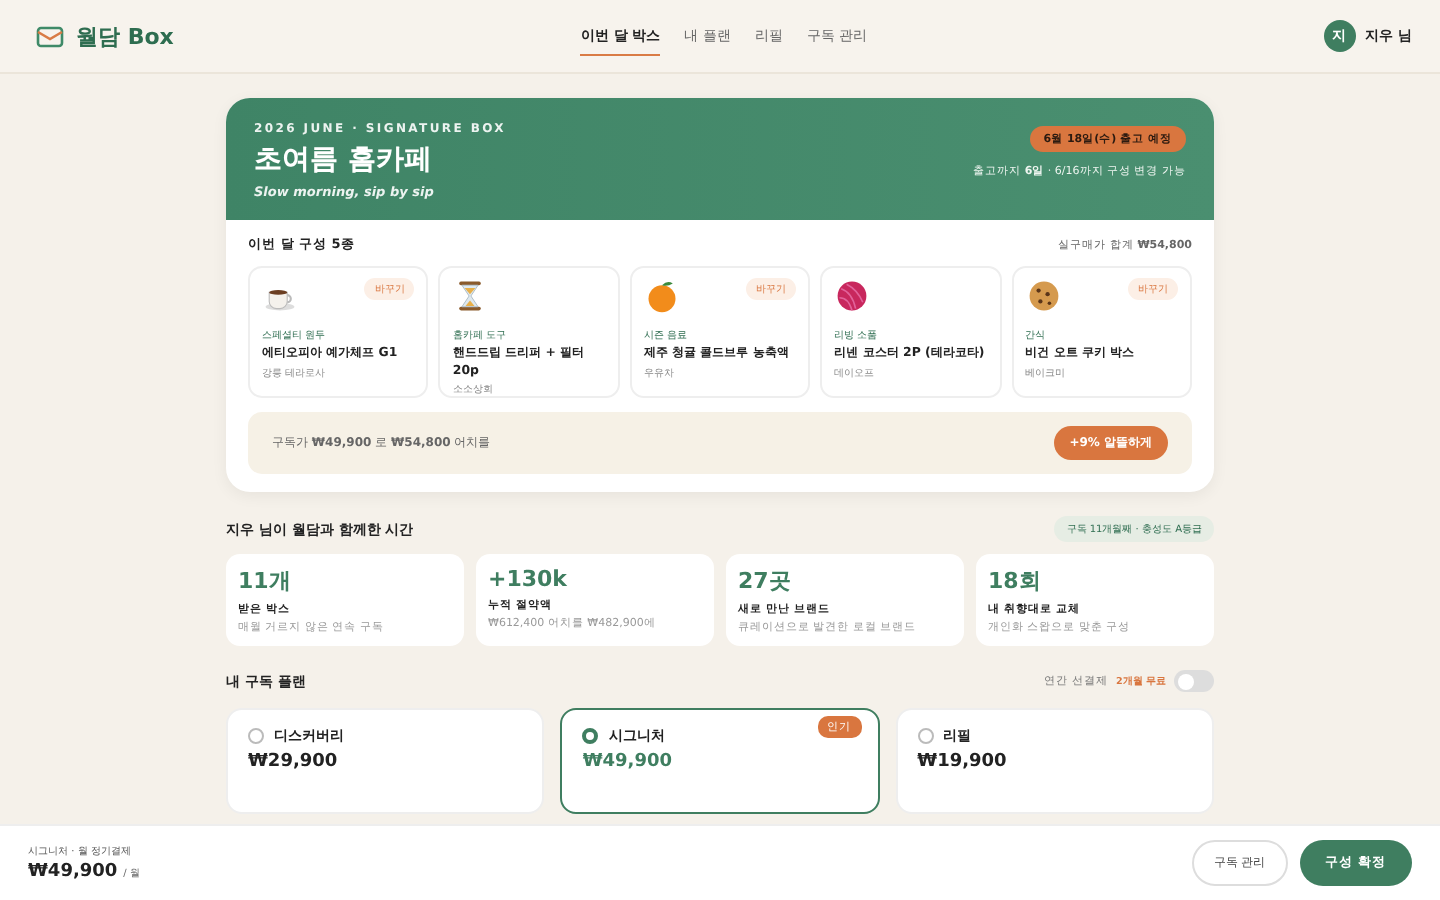 The image size is (1440, 900). Describe the element at coordinates (963, 762) in the screenshot. I see `plan-price: ₩19,900` at that location.